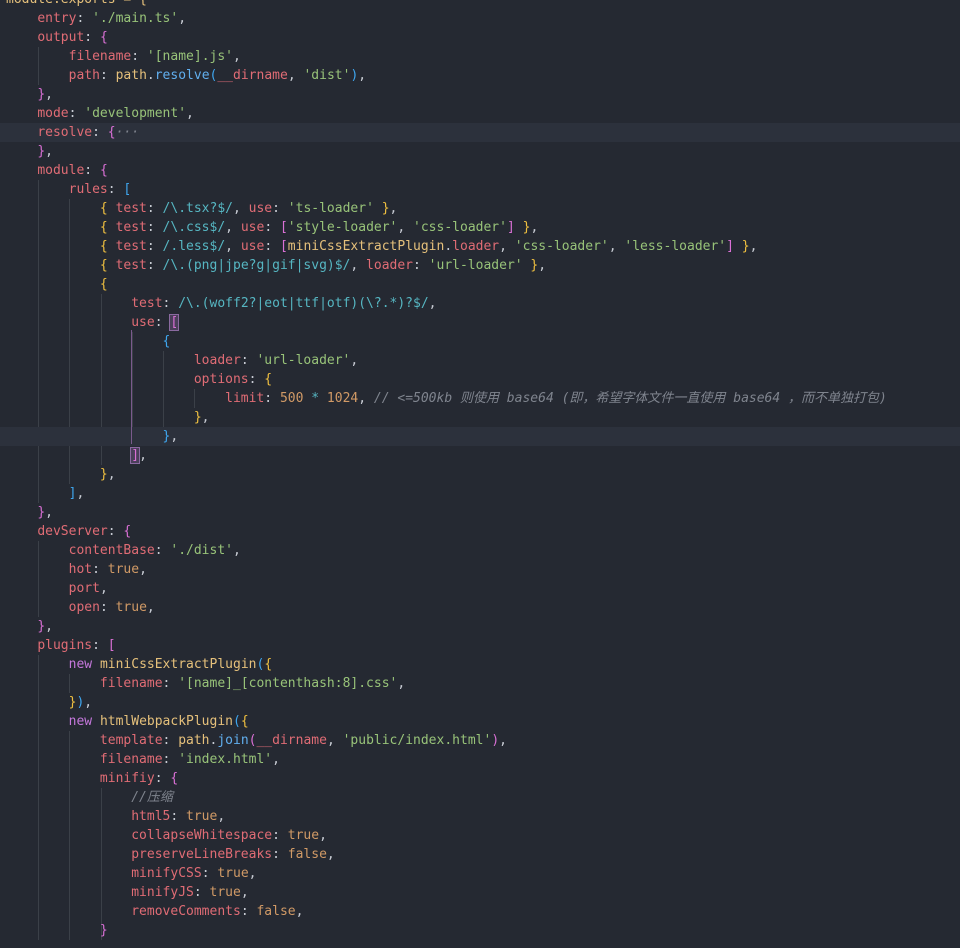 The image size is (960, 948). Describe the element at coordinates (480, 18) in the screenshot. I see `code-line: entry: './main.ts',` at that location.